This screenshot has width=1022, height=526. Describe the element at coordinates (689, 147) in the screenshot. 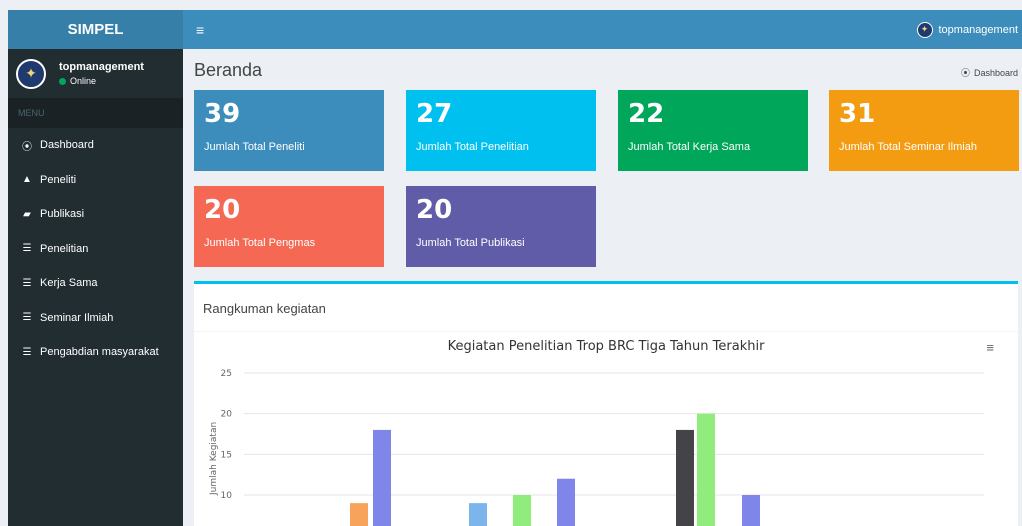

I see `stat-label: Jumlah Total Kerja Sama` at that location.